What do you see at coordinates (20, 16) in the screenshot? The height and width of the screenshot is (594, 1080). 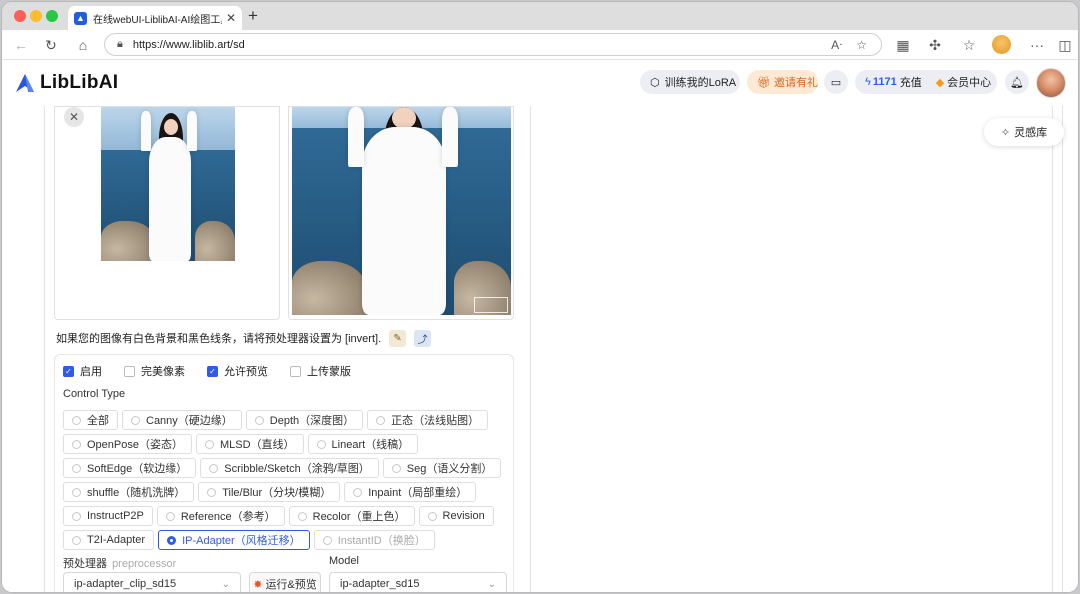 I see `close-window-button` at bounding box center [20, 16].